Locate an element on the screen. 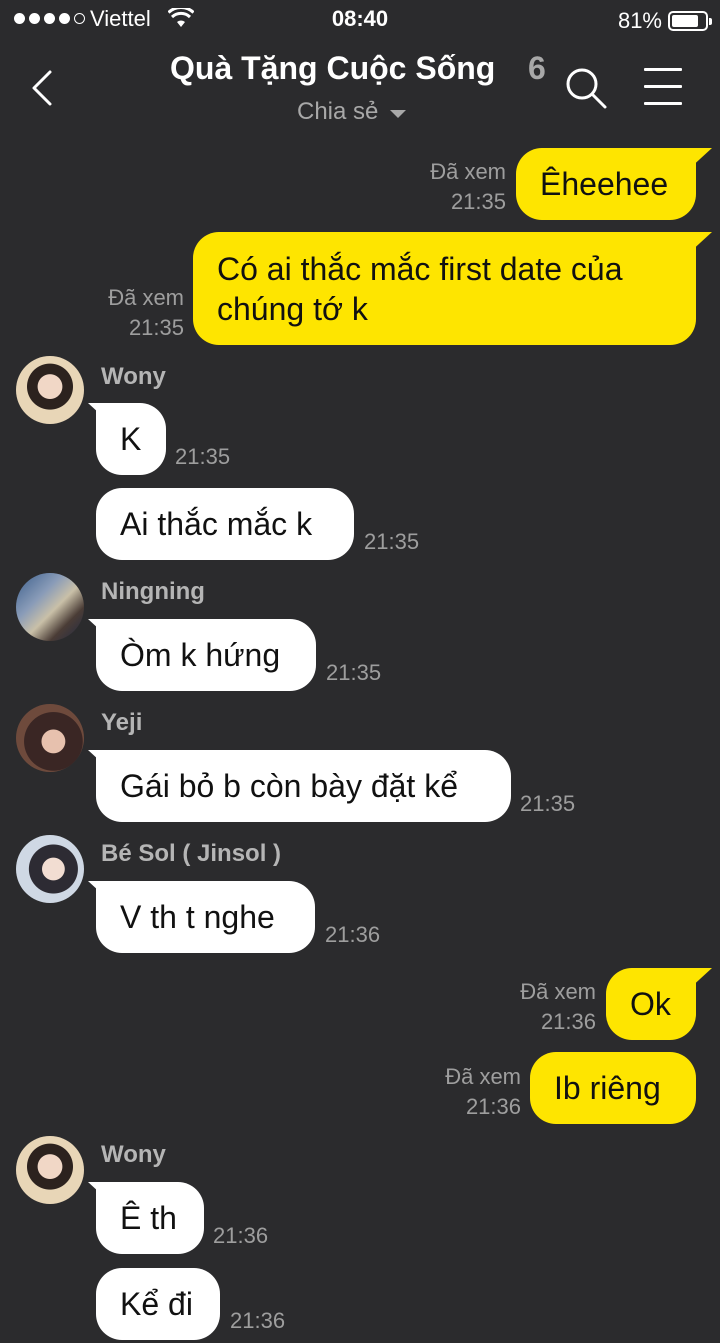 The image size is (720, 1343). avatar-yeji is located at coordinates (50, 738).